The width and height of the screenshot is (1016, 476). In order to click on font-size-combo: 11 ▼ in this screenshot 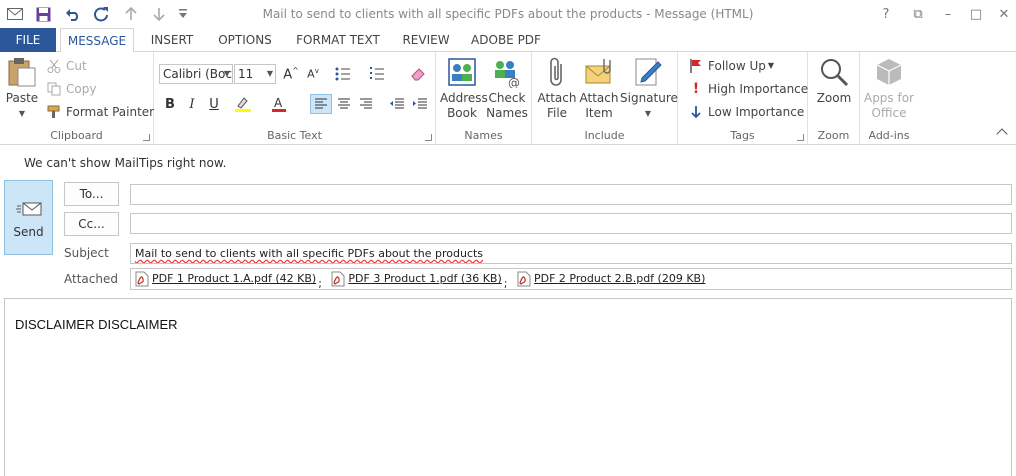, I will do `click(255, 74)`.